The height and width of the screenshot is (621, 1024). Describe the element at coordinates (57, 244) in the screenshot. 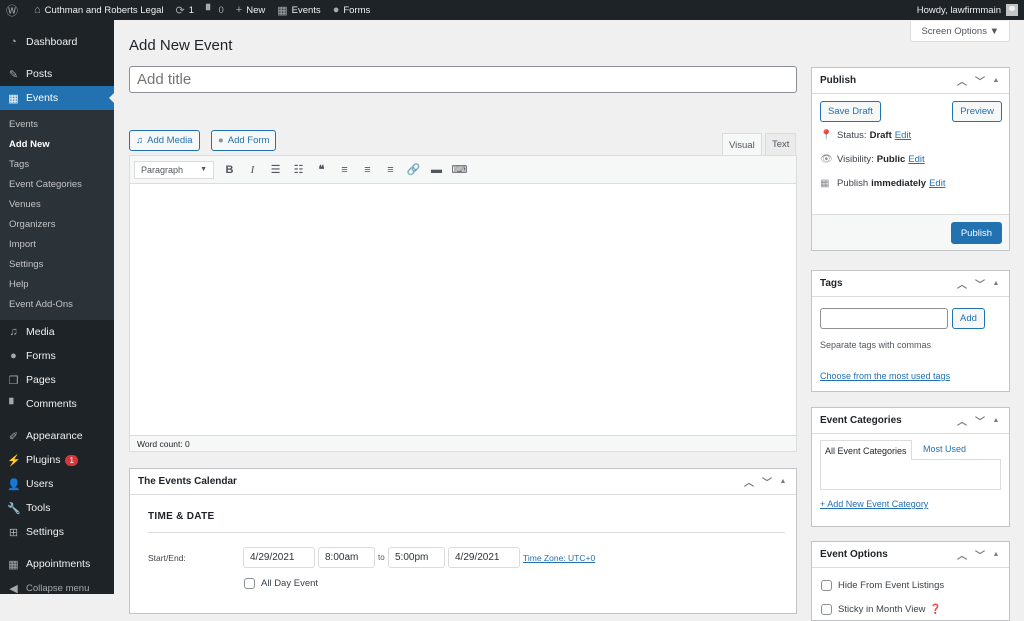

I see `submenu-import: Import` at that location.